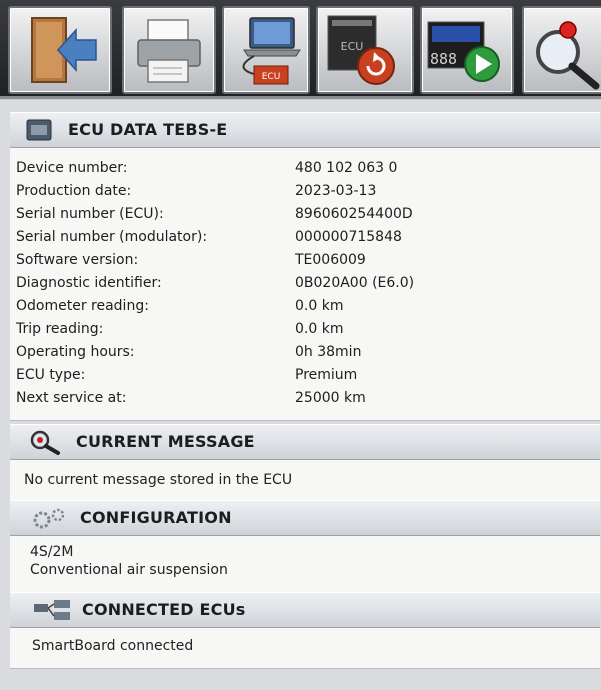 This screenshot has height=690, width=601. What do you see at coordinates (52, 610) in the screenshot?
I see `connected-modules-icon` at bounding box center [52, 610].